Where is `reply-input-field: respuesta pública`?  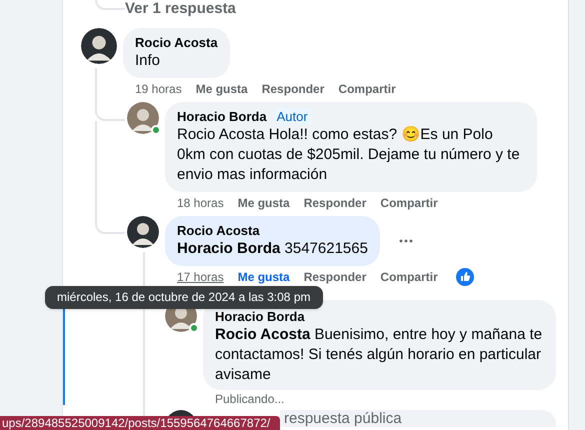
reply-input-field: respuesta pública is located at coordinates (418, 418).